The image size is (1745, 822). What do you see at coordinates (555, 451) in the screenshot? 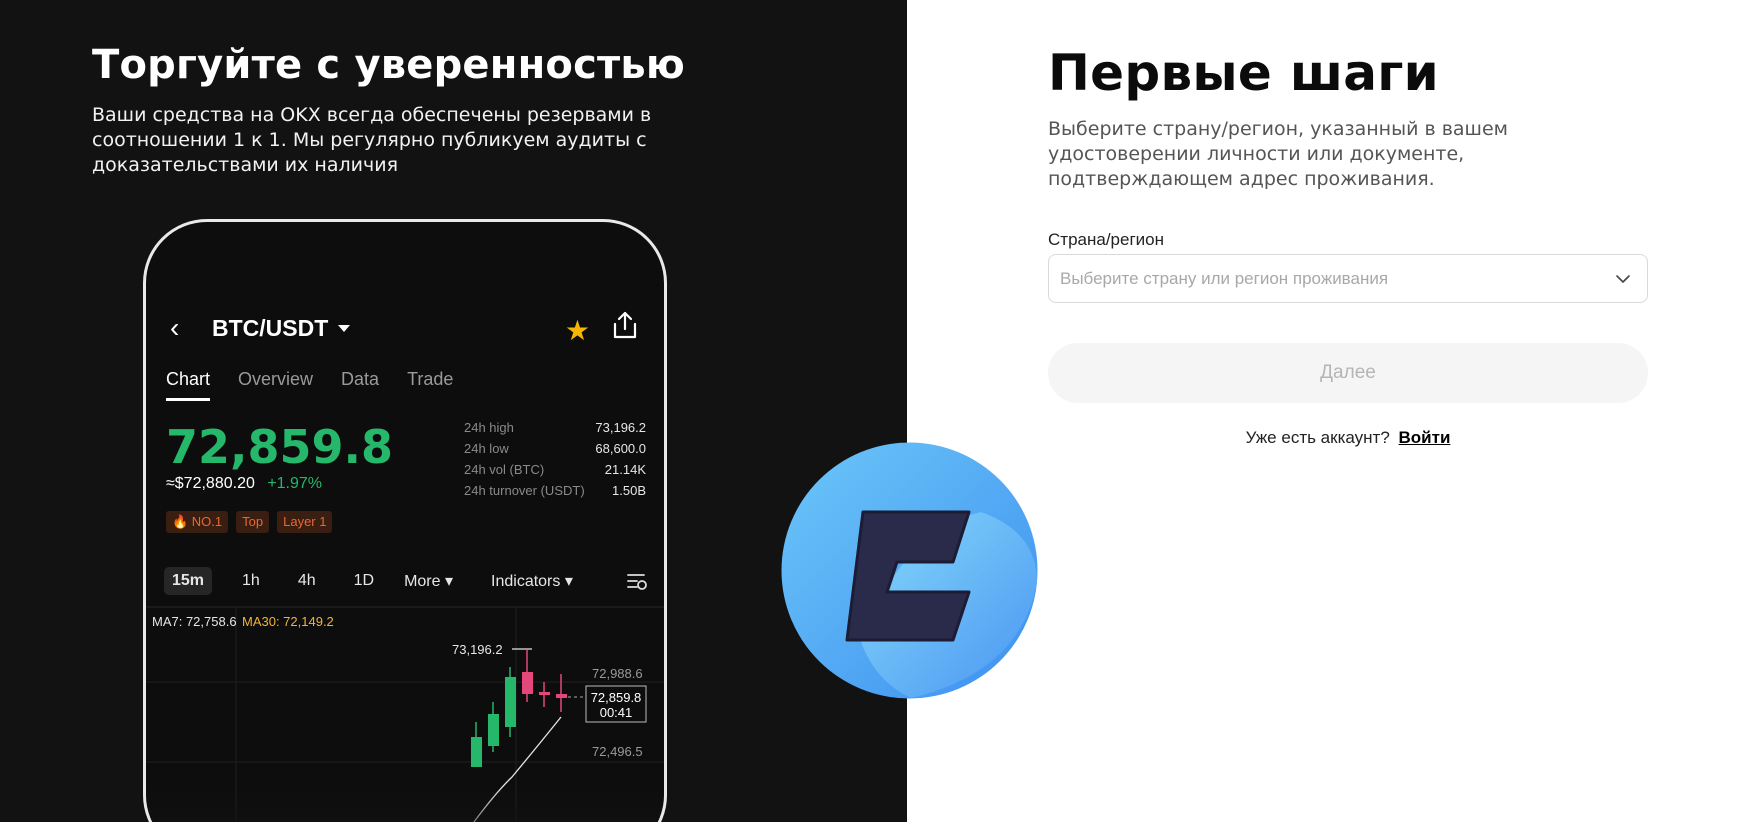
I see `stat-row: 24h low 68,600.0` at bounding box center [555, 451].